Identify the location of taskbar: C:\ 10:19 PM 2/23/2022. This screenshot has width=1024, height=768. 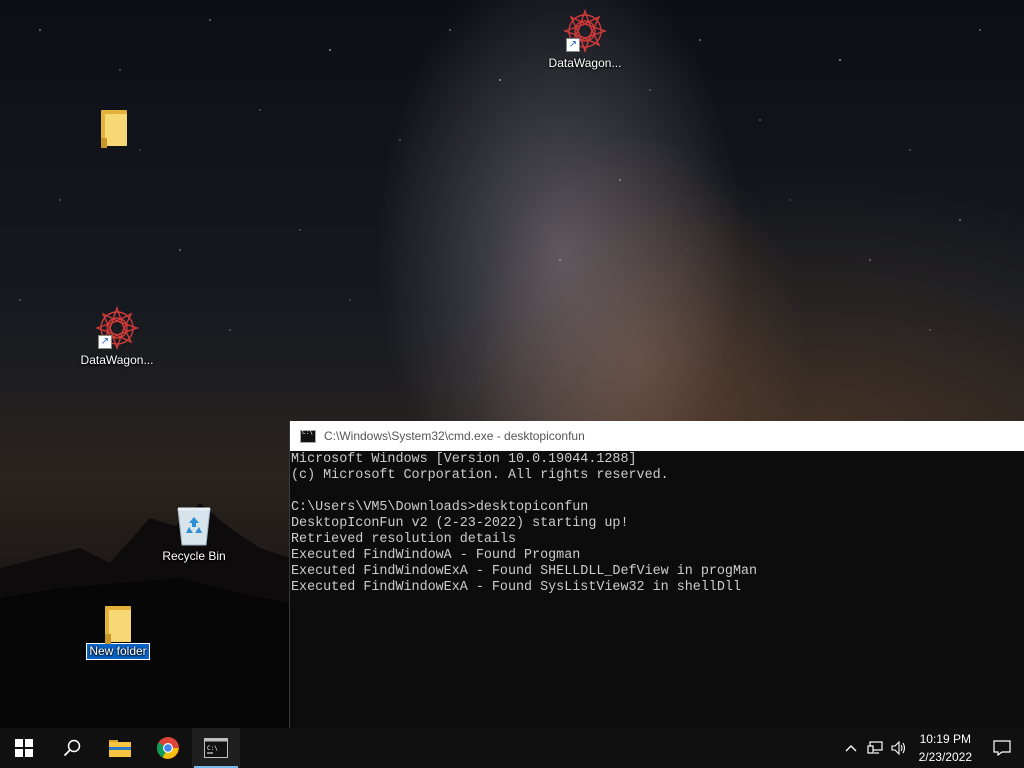
(512, 748).